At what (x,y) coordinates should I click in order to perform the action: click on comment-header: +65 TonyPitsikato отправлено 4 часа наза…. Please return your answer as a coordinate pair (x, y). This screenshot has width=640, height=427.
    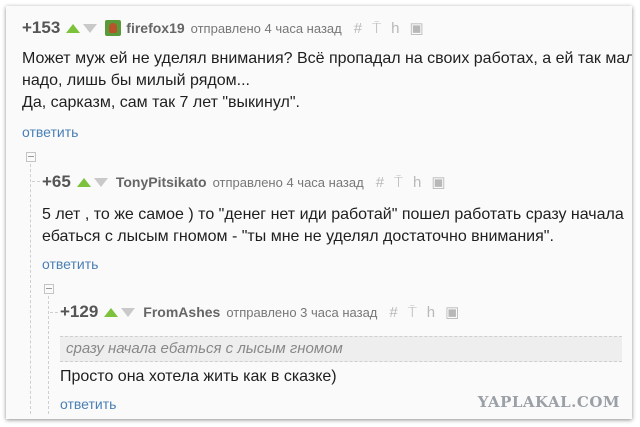
    Looking at the image, I should click on (249, 182).